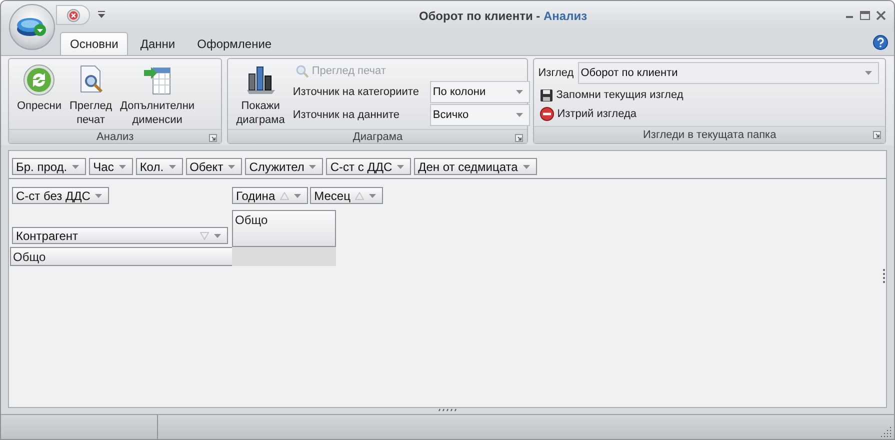  Describe the element at coordinates (158, 43) in the screenshot. I see `ribbon-tab: Данни` at that location.